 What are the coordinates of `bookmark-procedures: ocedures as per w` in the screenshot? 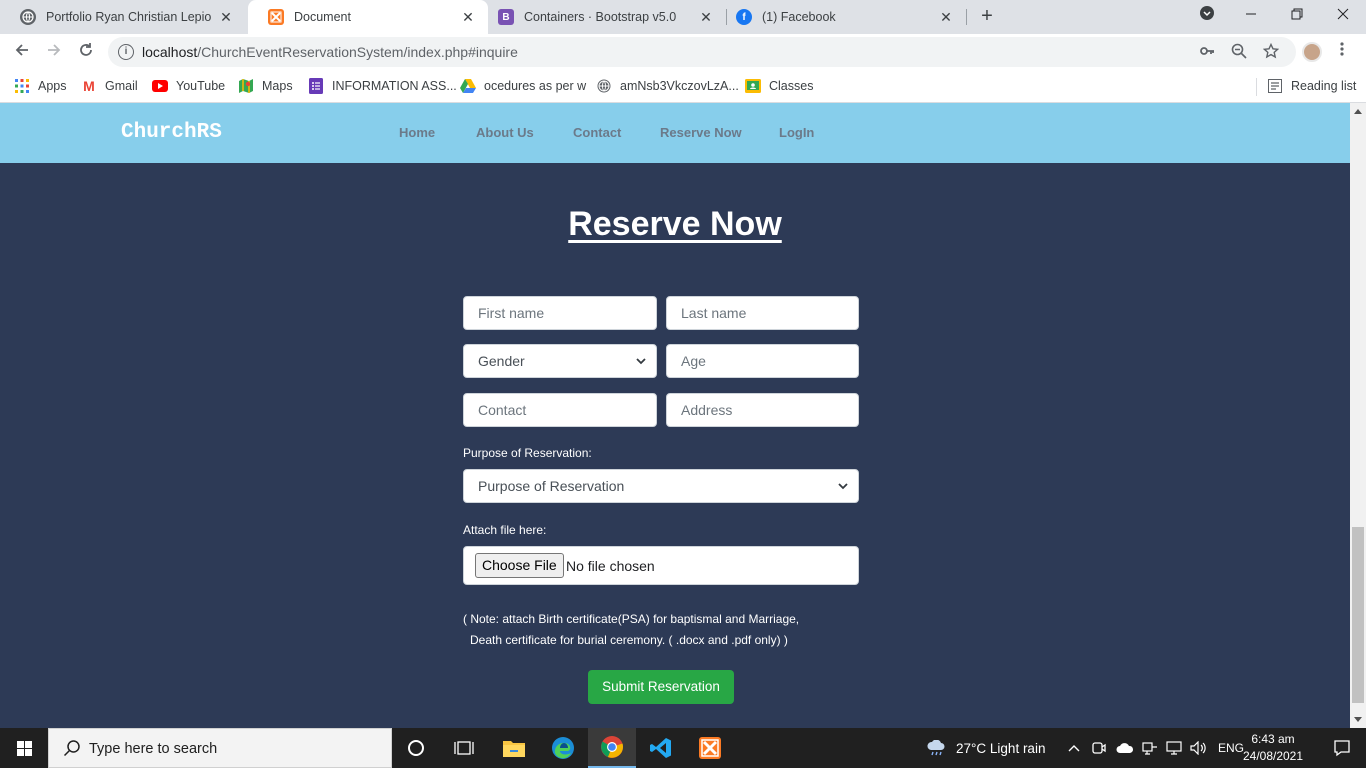 It's located at (523, 86).